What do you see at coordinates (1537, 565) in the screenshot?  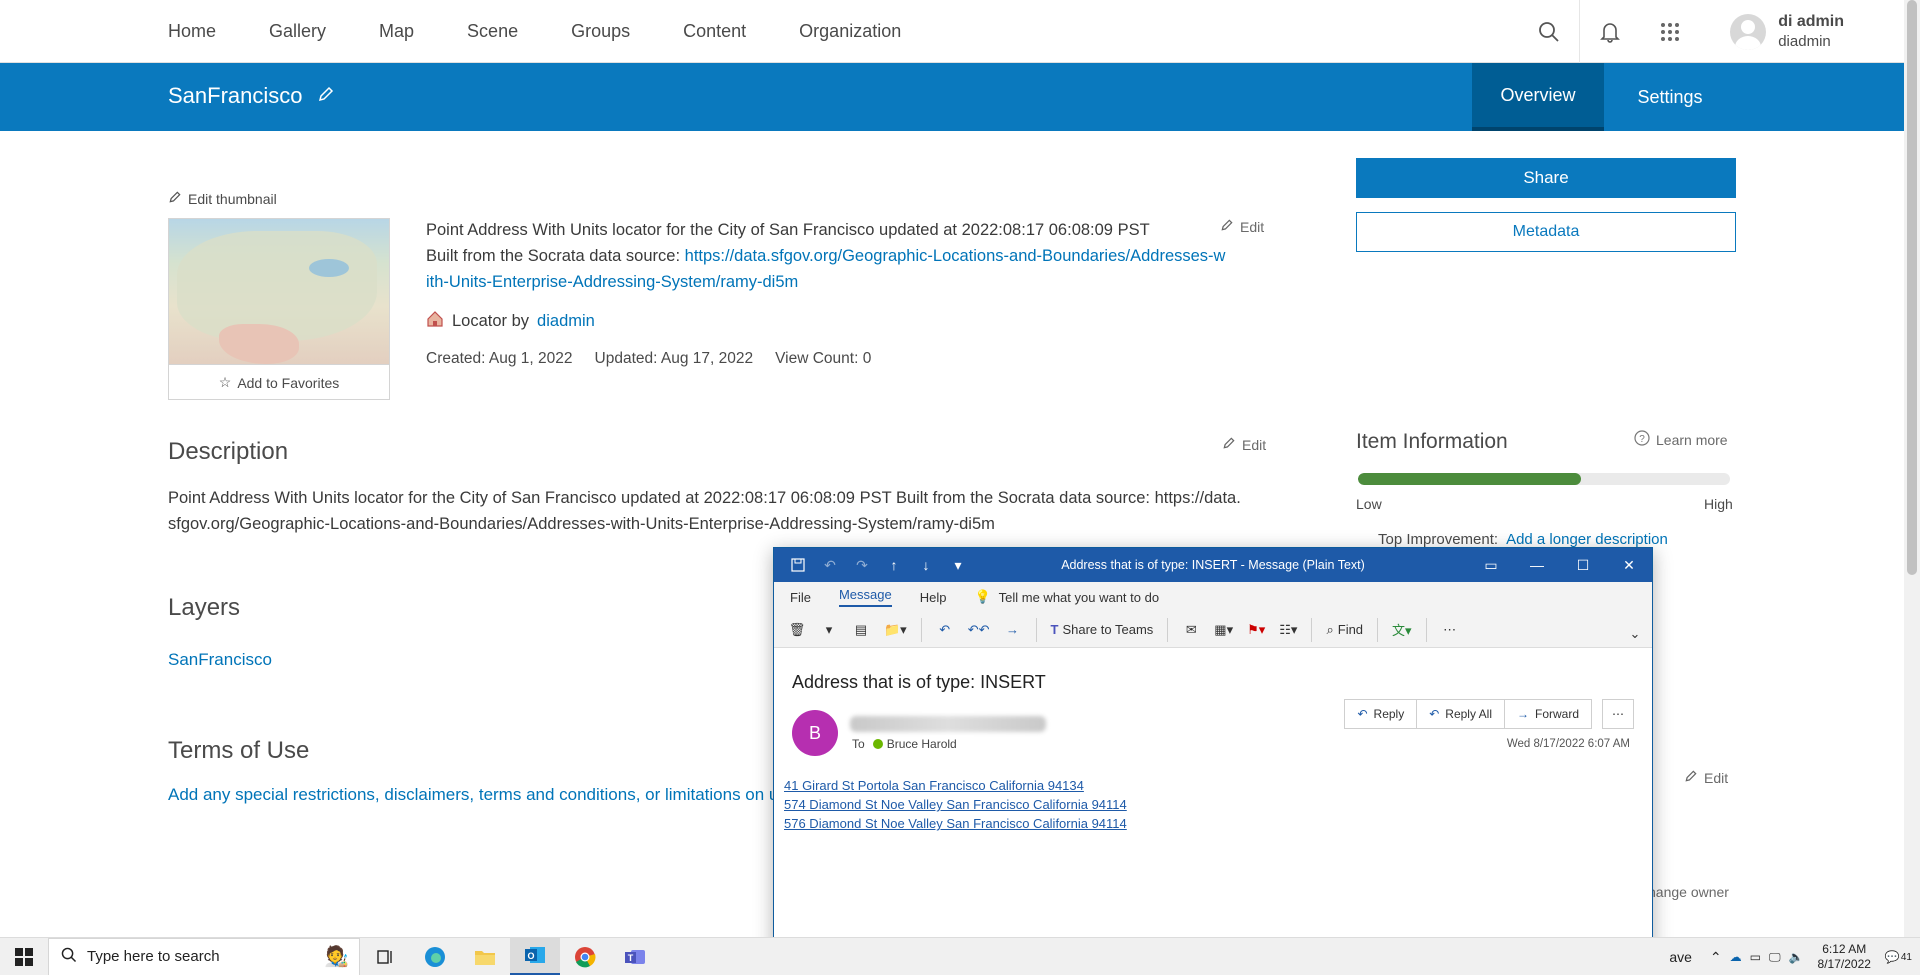 I see `minimize-icon: —` at bounding box center [1537, 565].